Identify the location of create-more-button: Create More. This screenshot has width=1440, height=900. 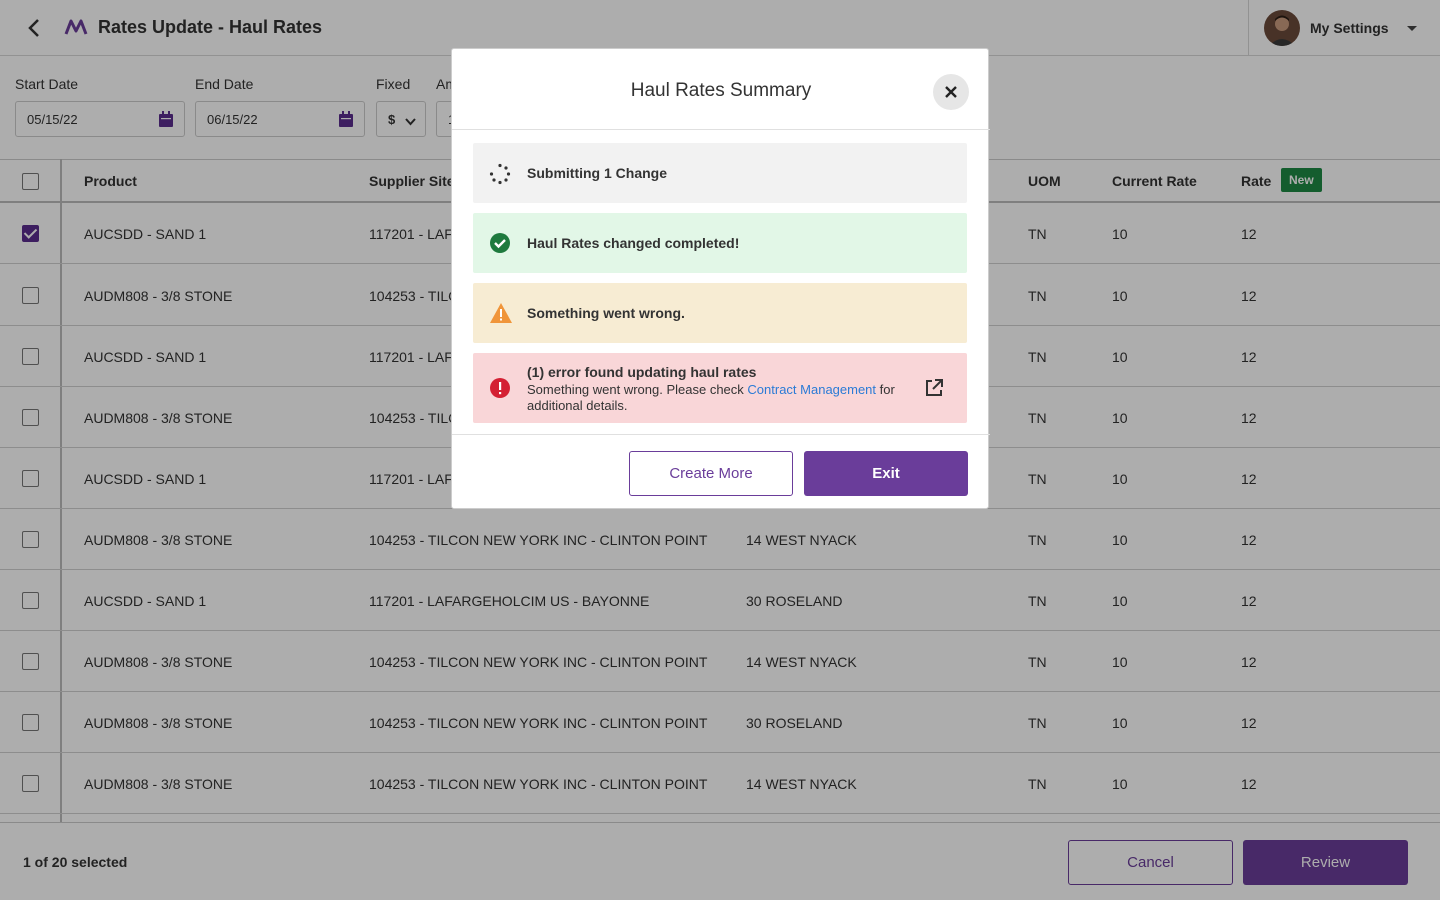
(711, 473).